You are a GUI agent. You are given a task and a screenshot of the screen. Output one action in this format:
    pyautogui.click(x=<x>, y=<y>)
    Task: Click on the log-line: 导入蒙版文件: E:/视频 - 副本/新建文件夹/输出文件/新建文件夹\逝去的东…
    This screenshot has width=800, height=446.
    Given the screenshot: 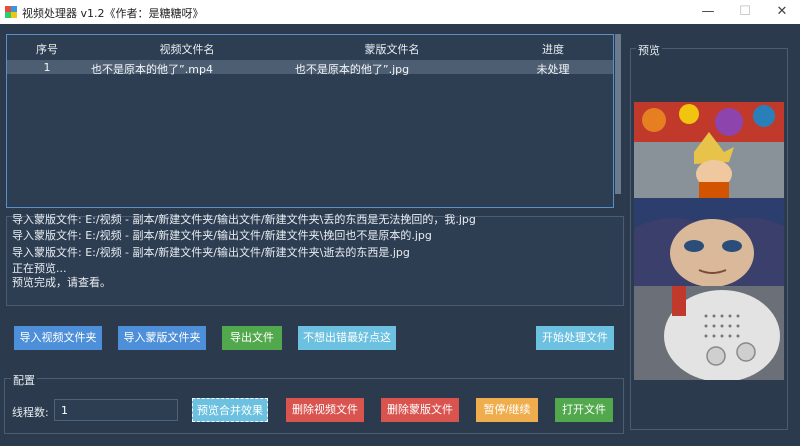 What is the action you would take?
    pyautogui.click(x=211, y=252)
    